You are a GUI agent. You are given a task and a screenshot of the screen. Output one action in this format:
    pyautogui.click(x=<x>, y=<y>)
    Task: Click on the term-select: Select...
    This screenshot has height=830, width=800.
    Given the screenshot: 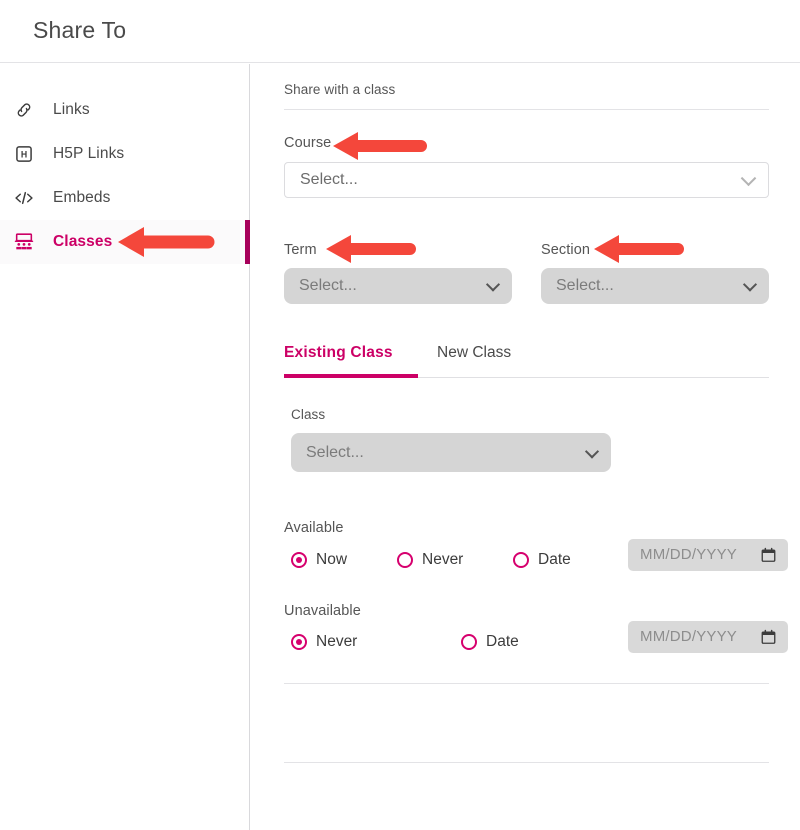 What is the action you would take?
    pyautogui.click(x=398, y=286)
    